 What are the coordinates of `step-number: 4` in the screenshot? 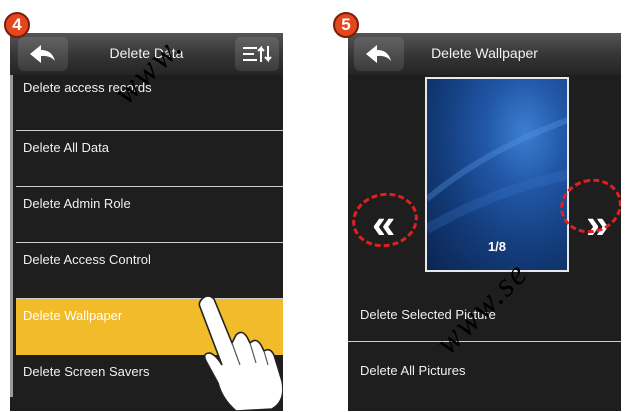 It's located at (17, 24).